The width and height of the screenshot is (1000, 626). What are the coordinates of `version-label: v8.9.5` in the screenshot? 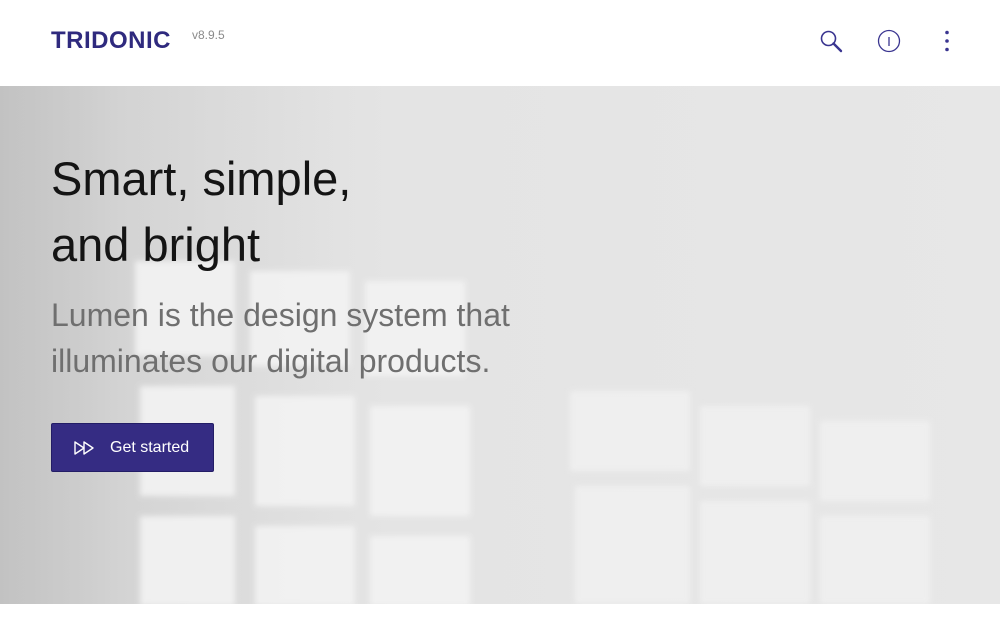 It's located at (208, 35).